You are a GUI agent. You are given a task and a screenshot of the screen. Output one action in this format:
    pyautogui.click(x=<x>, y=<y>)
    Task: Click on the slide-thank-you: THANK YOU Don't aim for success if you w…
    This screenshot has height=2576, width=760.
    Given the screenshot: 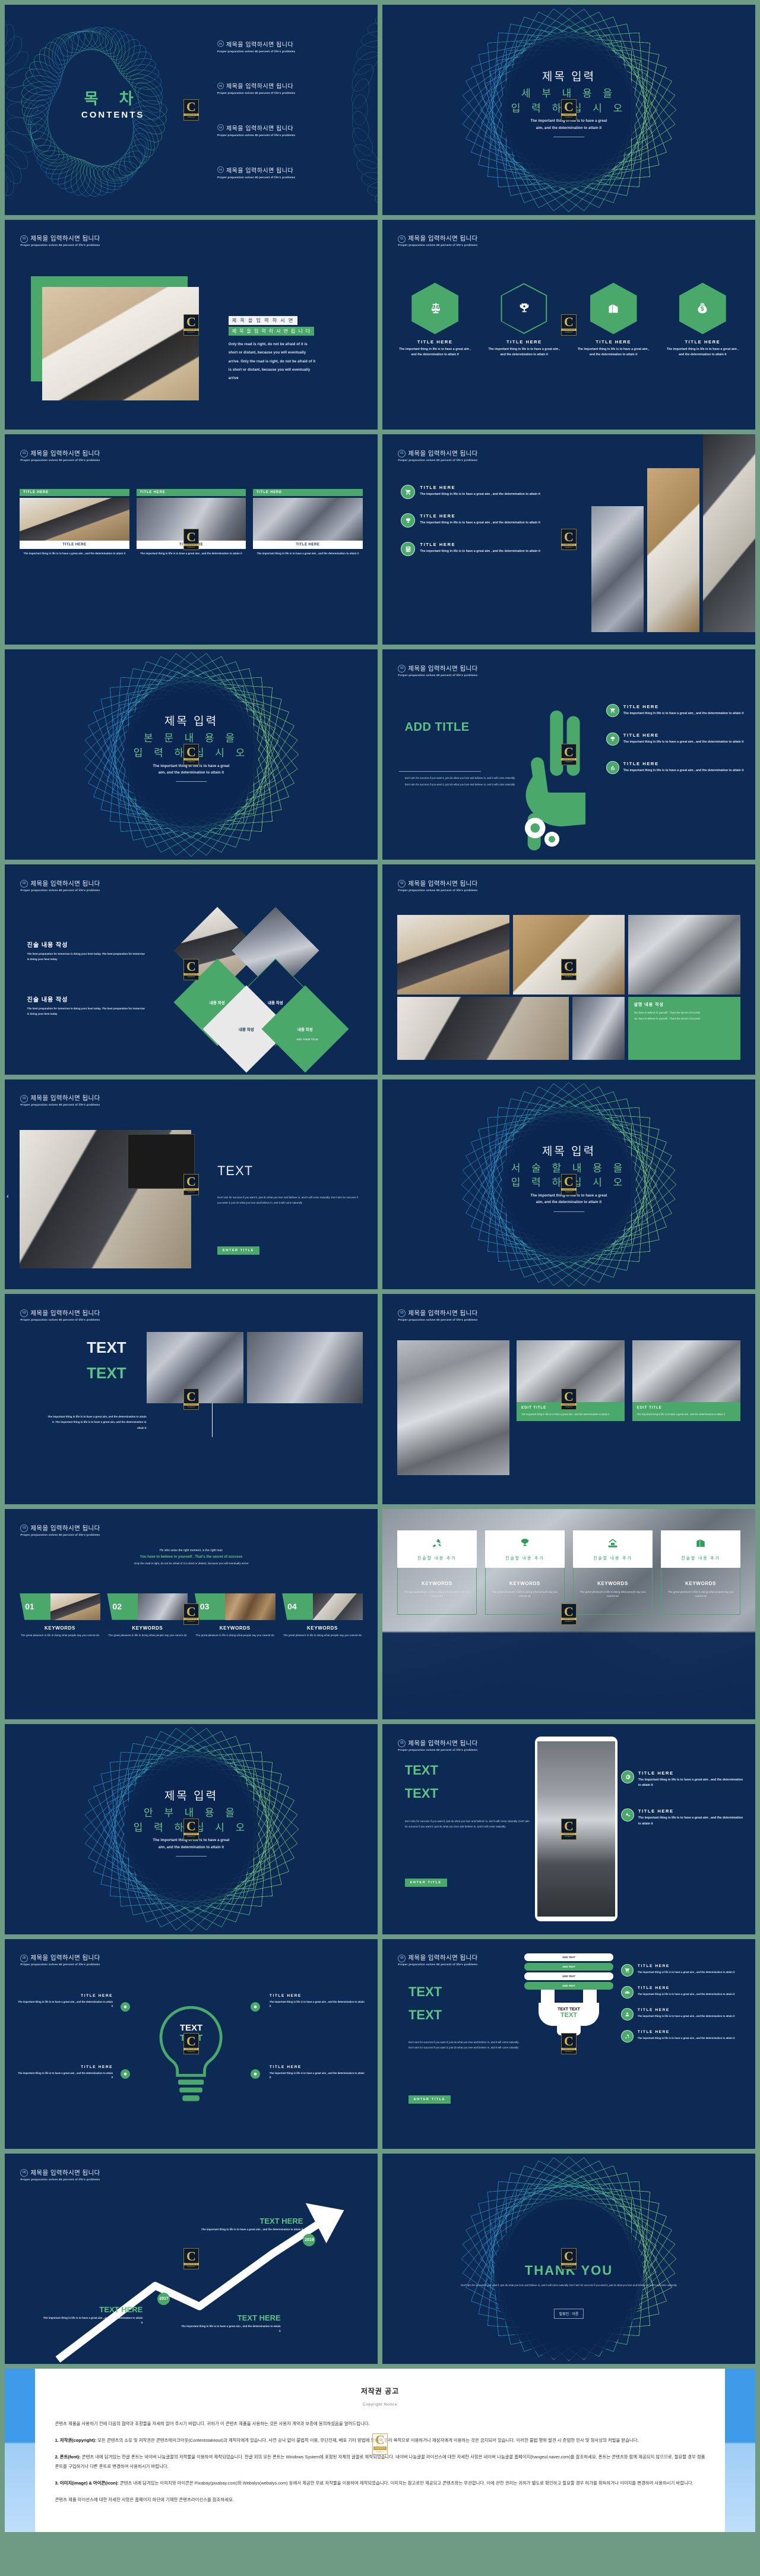 What is the action you would take?
    pyautogui.click(x=568, y=2259)
    